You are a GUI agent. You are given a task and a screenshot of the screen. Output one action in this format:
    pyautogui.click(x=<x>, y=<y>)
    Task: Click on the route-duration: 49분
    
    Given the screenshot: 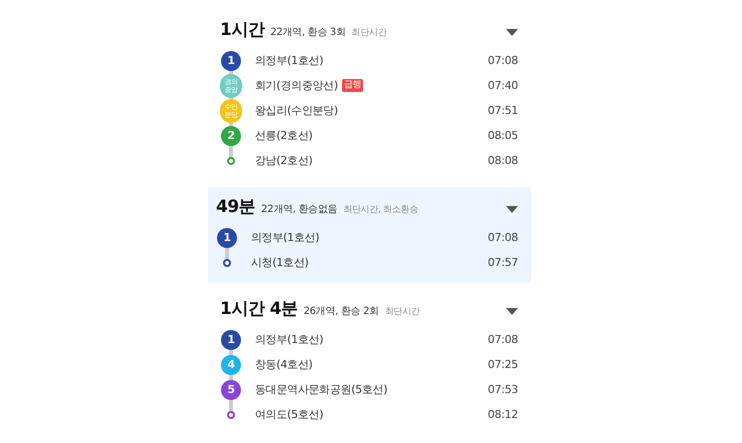 What is the action you would take?
    pyautogui.click(x=236, y=207)
    